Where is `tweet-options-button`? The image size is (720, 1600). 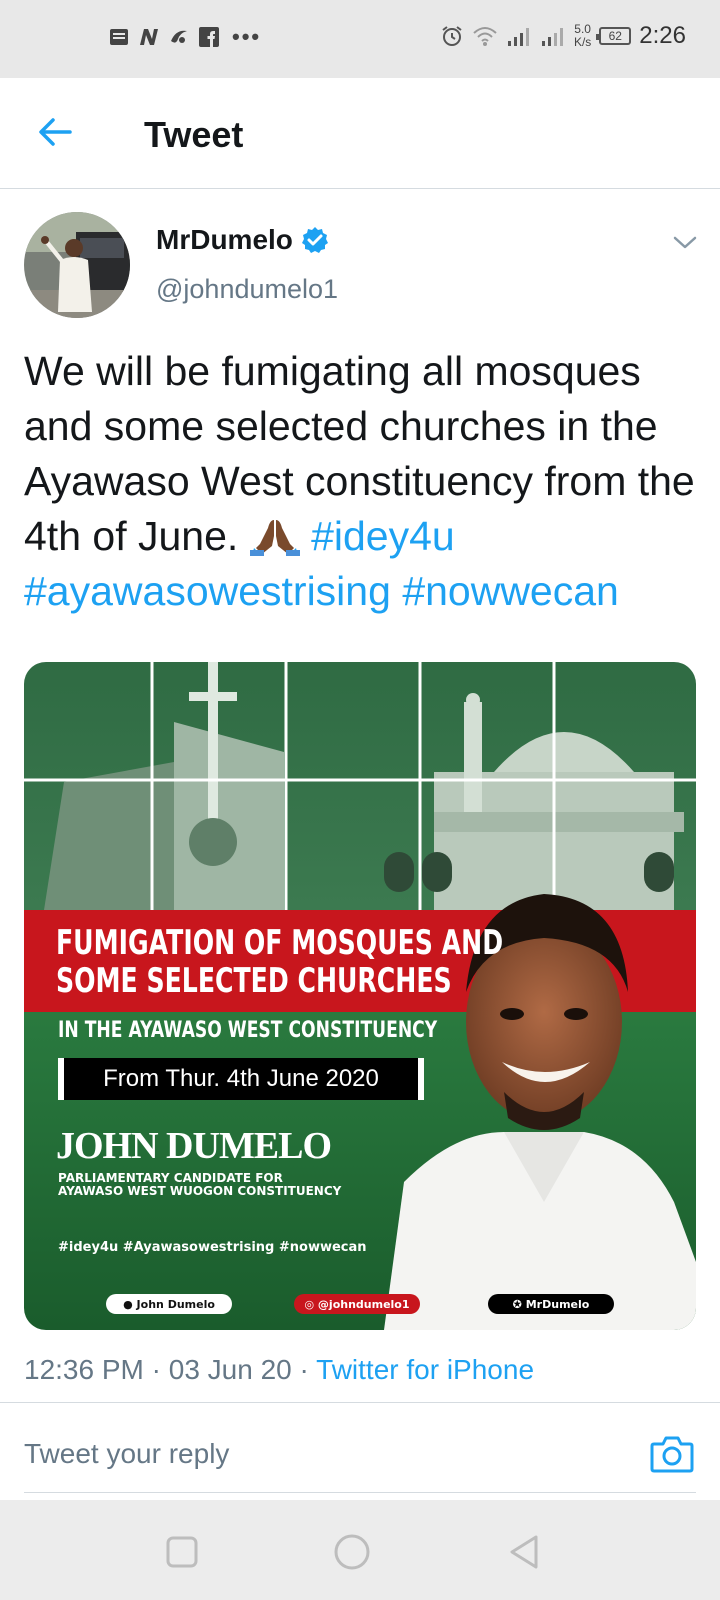
tweet-options-button is located at coordinates (685, 242).